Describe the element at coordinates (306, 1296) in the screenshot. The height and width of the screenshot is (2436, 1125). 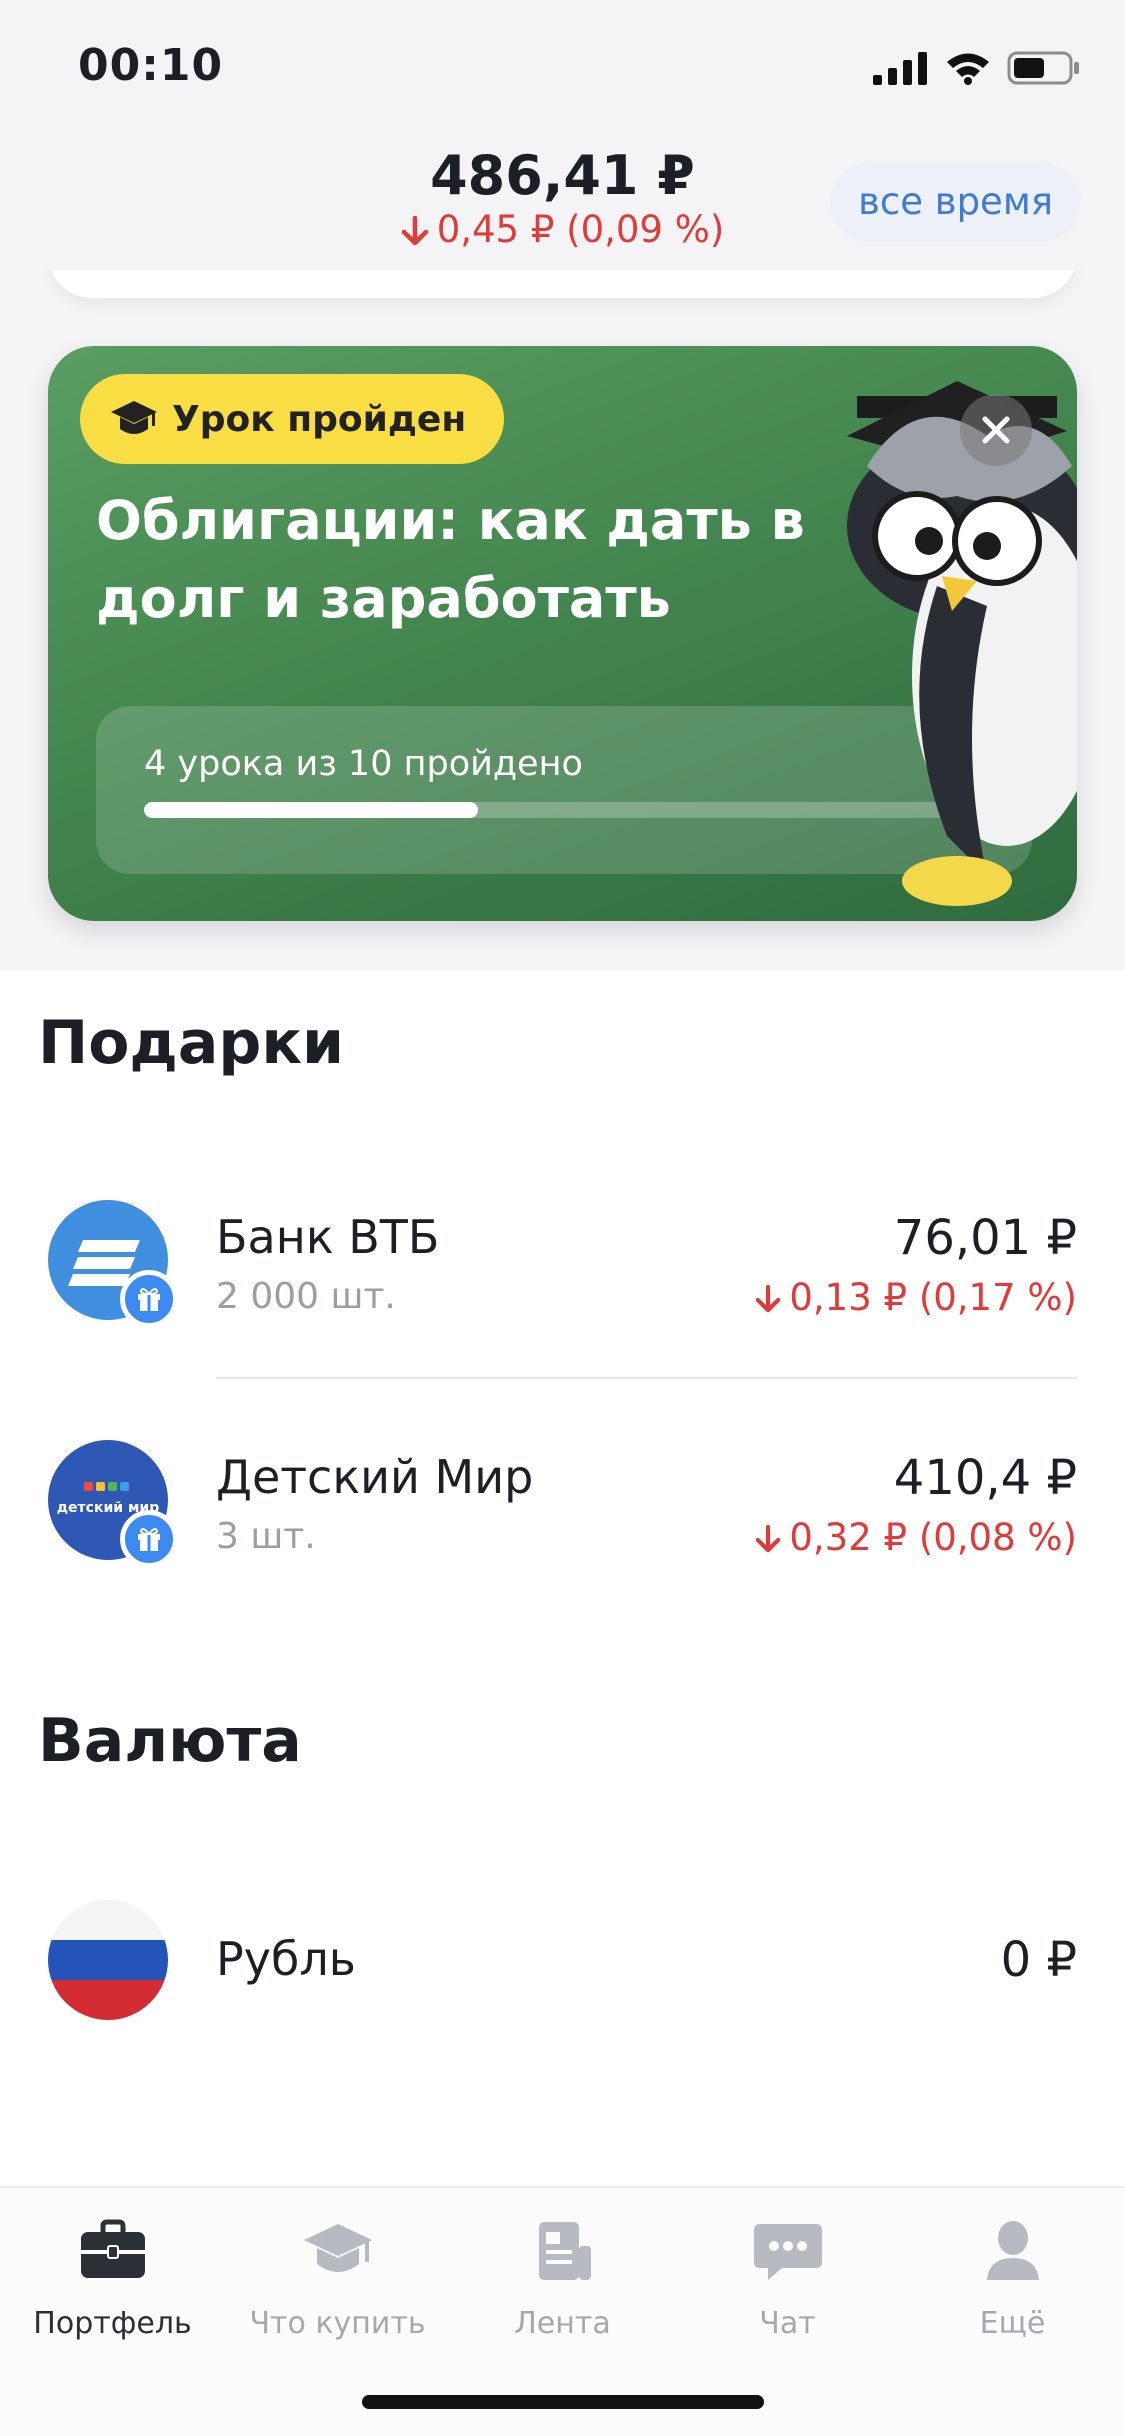
I see `asset-quantity: 2 000 шт.` at that location.